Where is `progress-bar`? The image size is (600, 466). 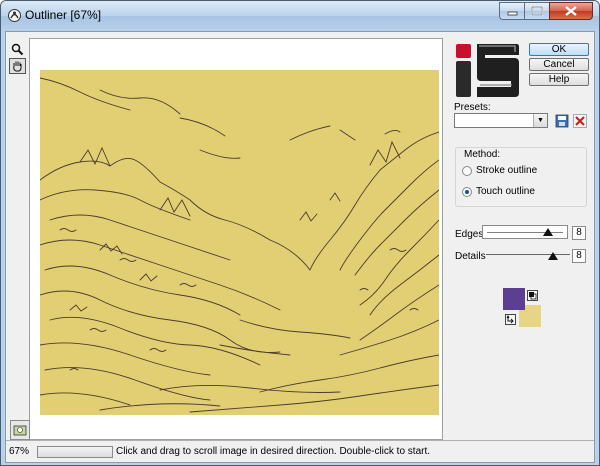
progress-bar is located at coordinates (75, 452).